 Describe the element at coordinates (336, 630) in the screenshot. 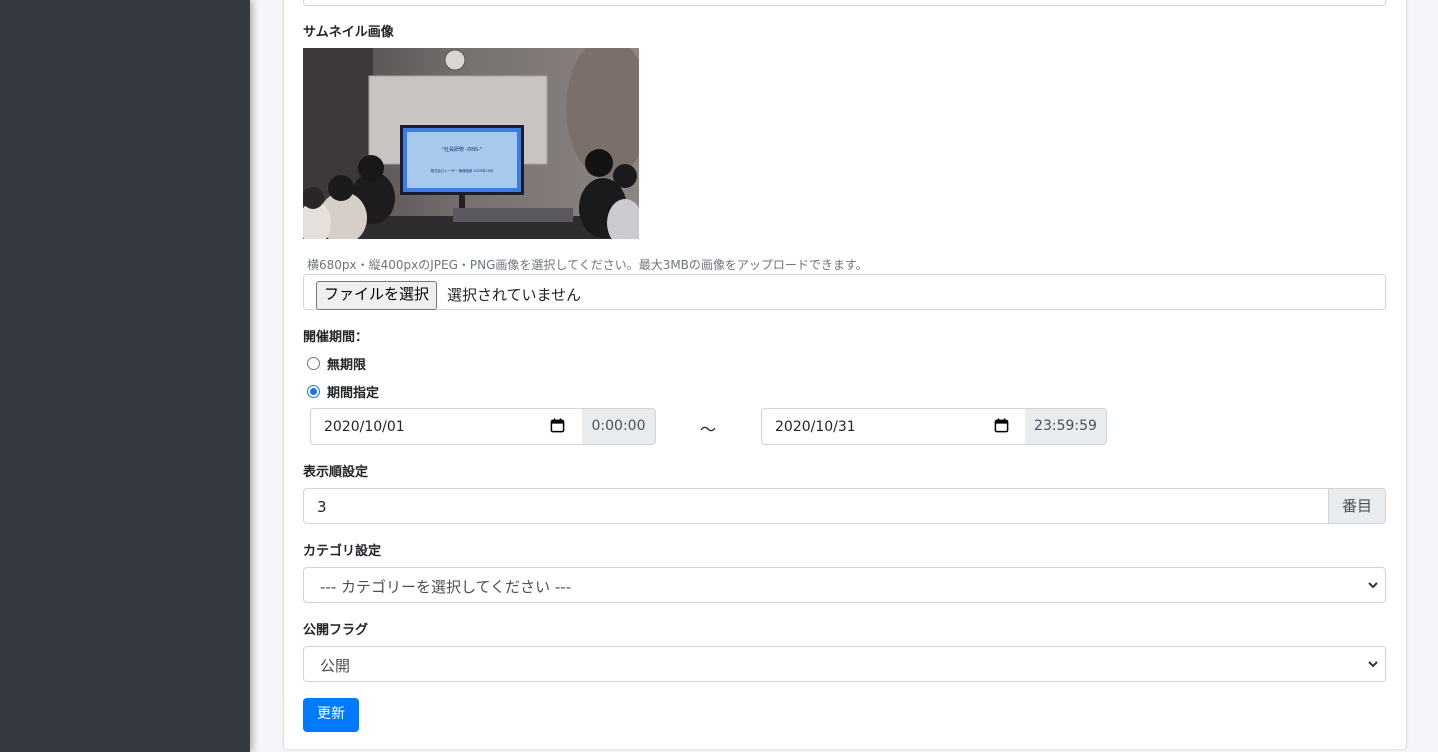

I see `publish-flag-label: 公開フラグ` at that location.